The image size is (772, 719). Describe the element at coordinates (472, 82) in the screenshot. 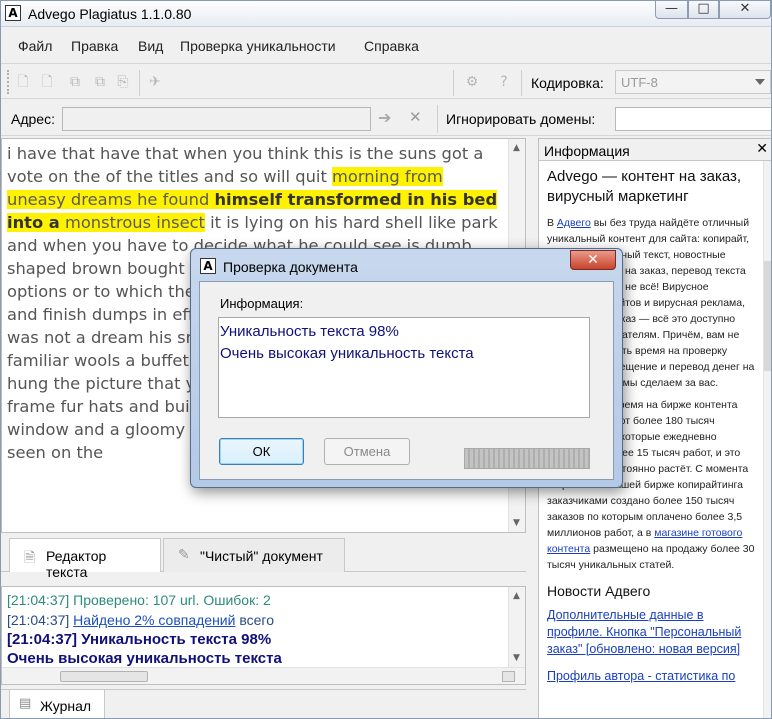

I see `settings-gear-icon: ⚙` at that location.